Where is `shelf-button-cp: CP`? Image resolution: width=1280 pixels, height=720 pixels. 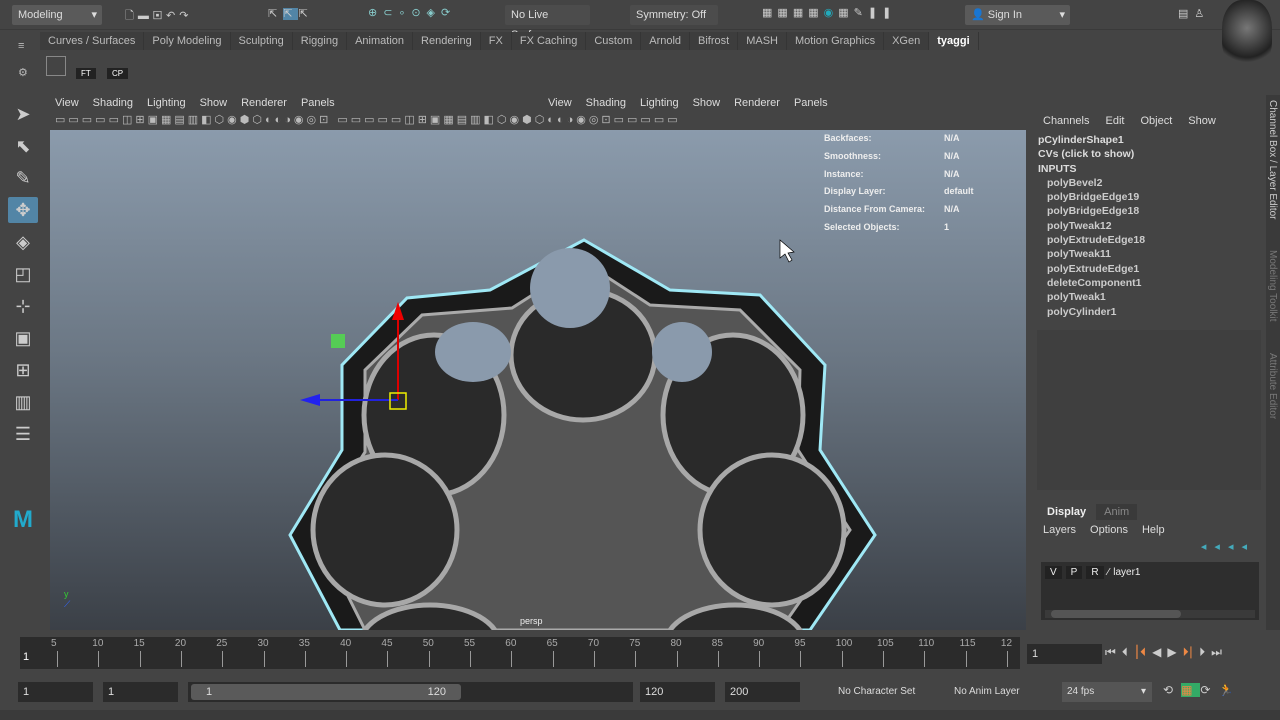
shelf-button-cp: CP is located at coordinates (118, 73).